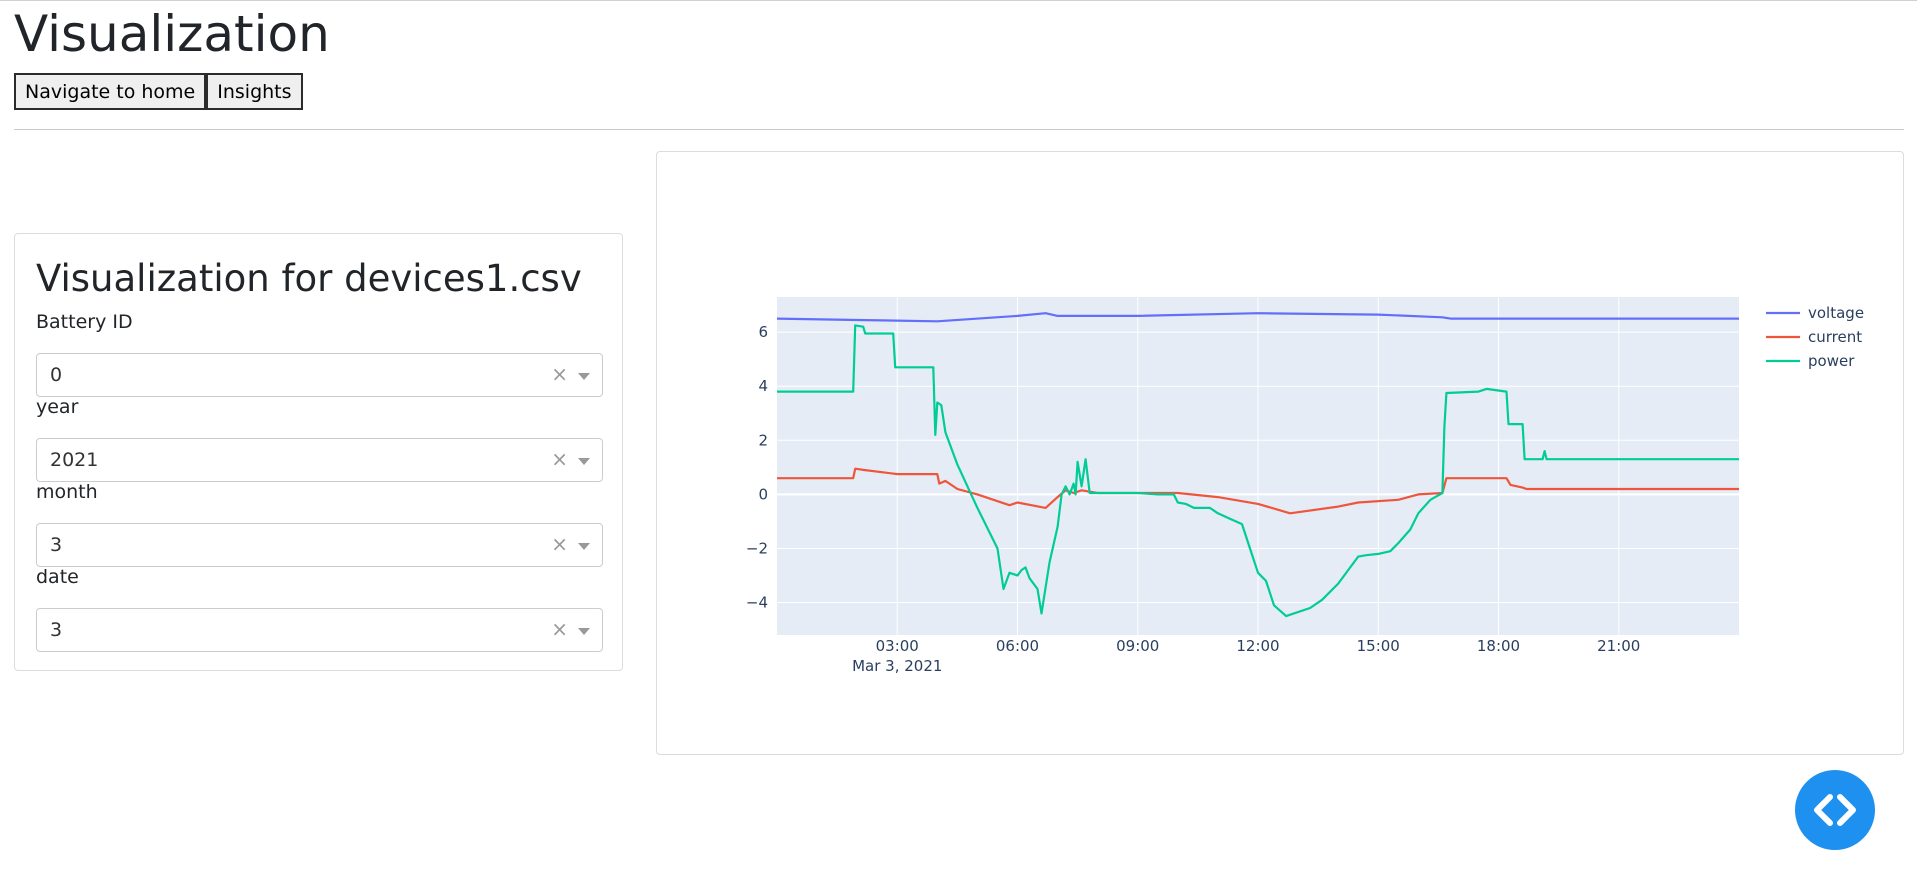 The image size is (1917, 888). I want to click on year-value: 2021, so click(74, 460).